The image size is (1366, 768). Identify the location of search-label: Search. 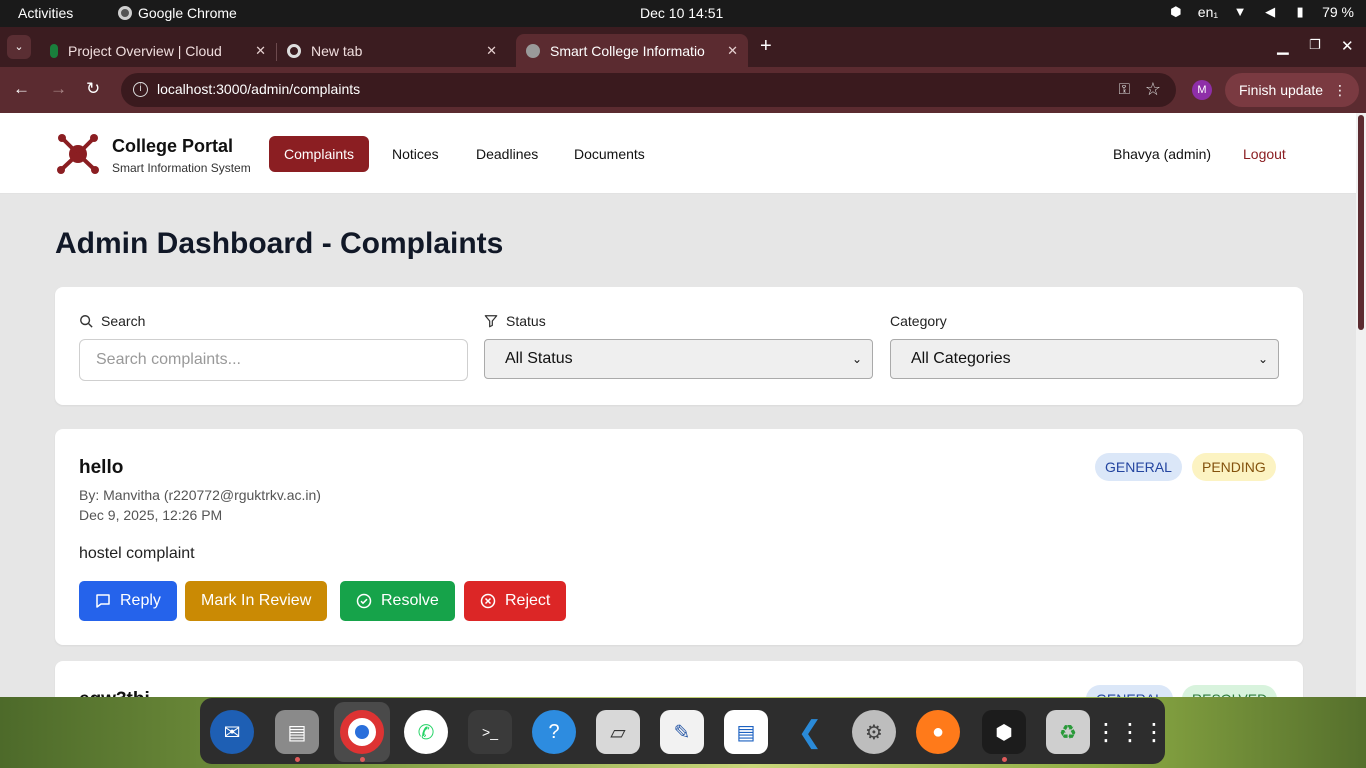
(112, 321).